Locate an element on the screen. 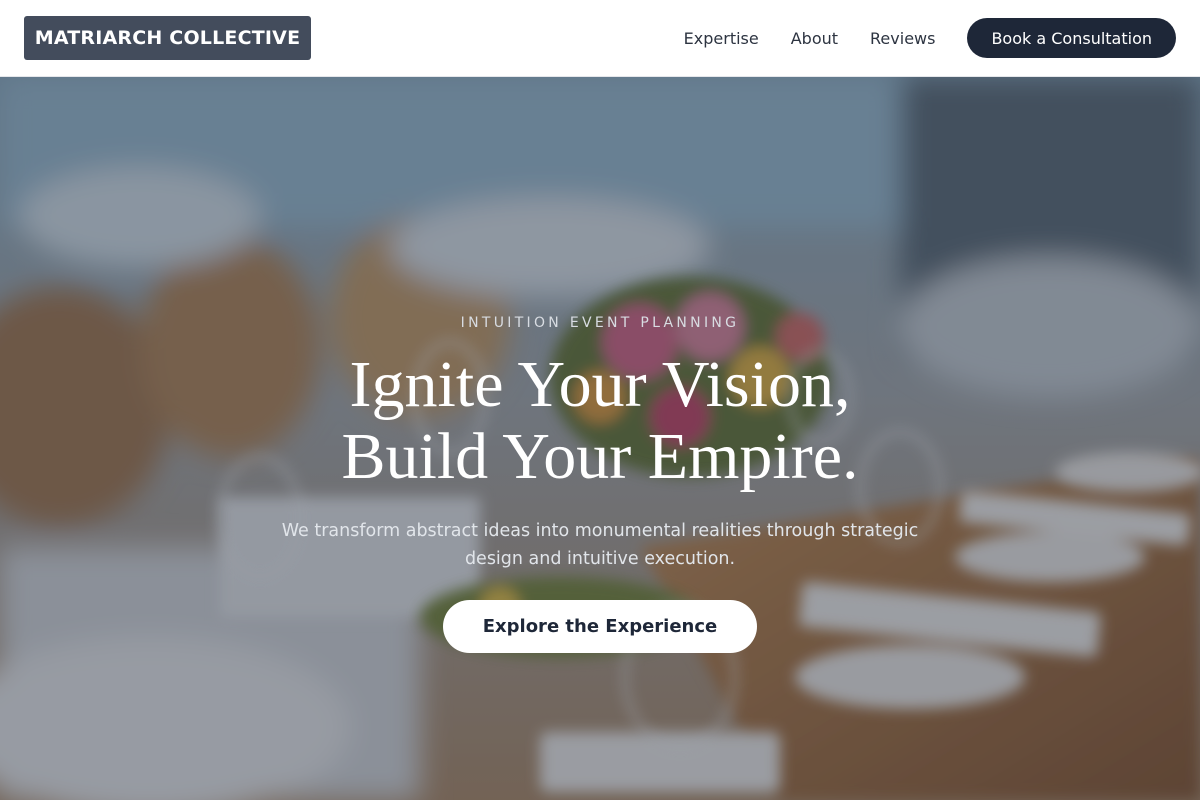 The image size is (1200, 800). nav-link-expertise: Expertise is located at coordinates (721, 38).